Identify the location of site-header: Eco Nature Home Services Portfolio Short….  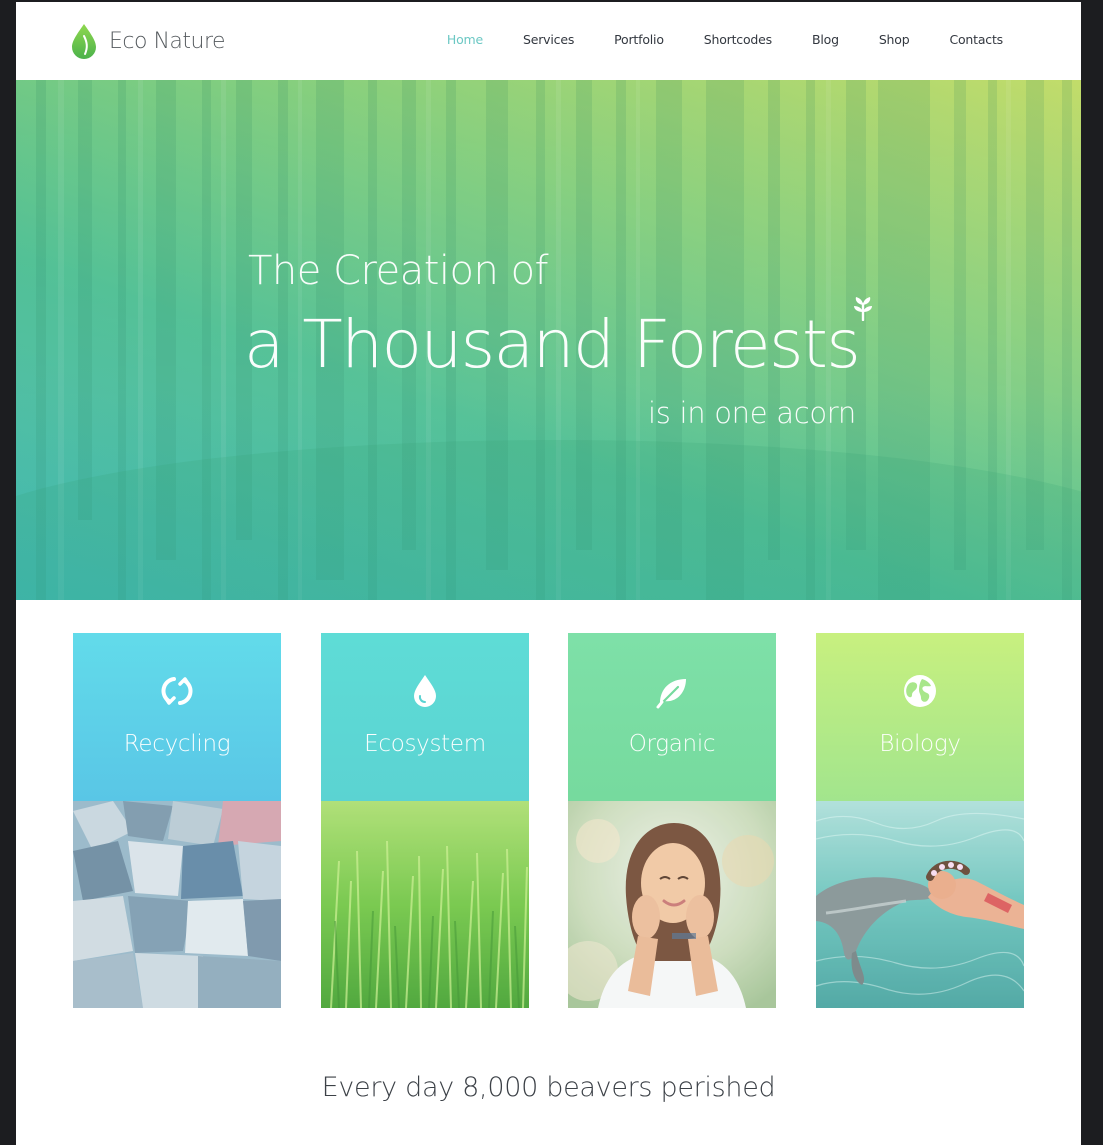
(548, 41).